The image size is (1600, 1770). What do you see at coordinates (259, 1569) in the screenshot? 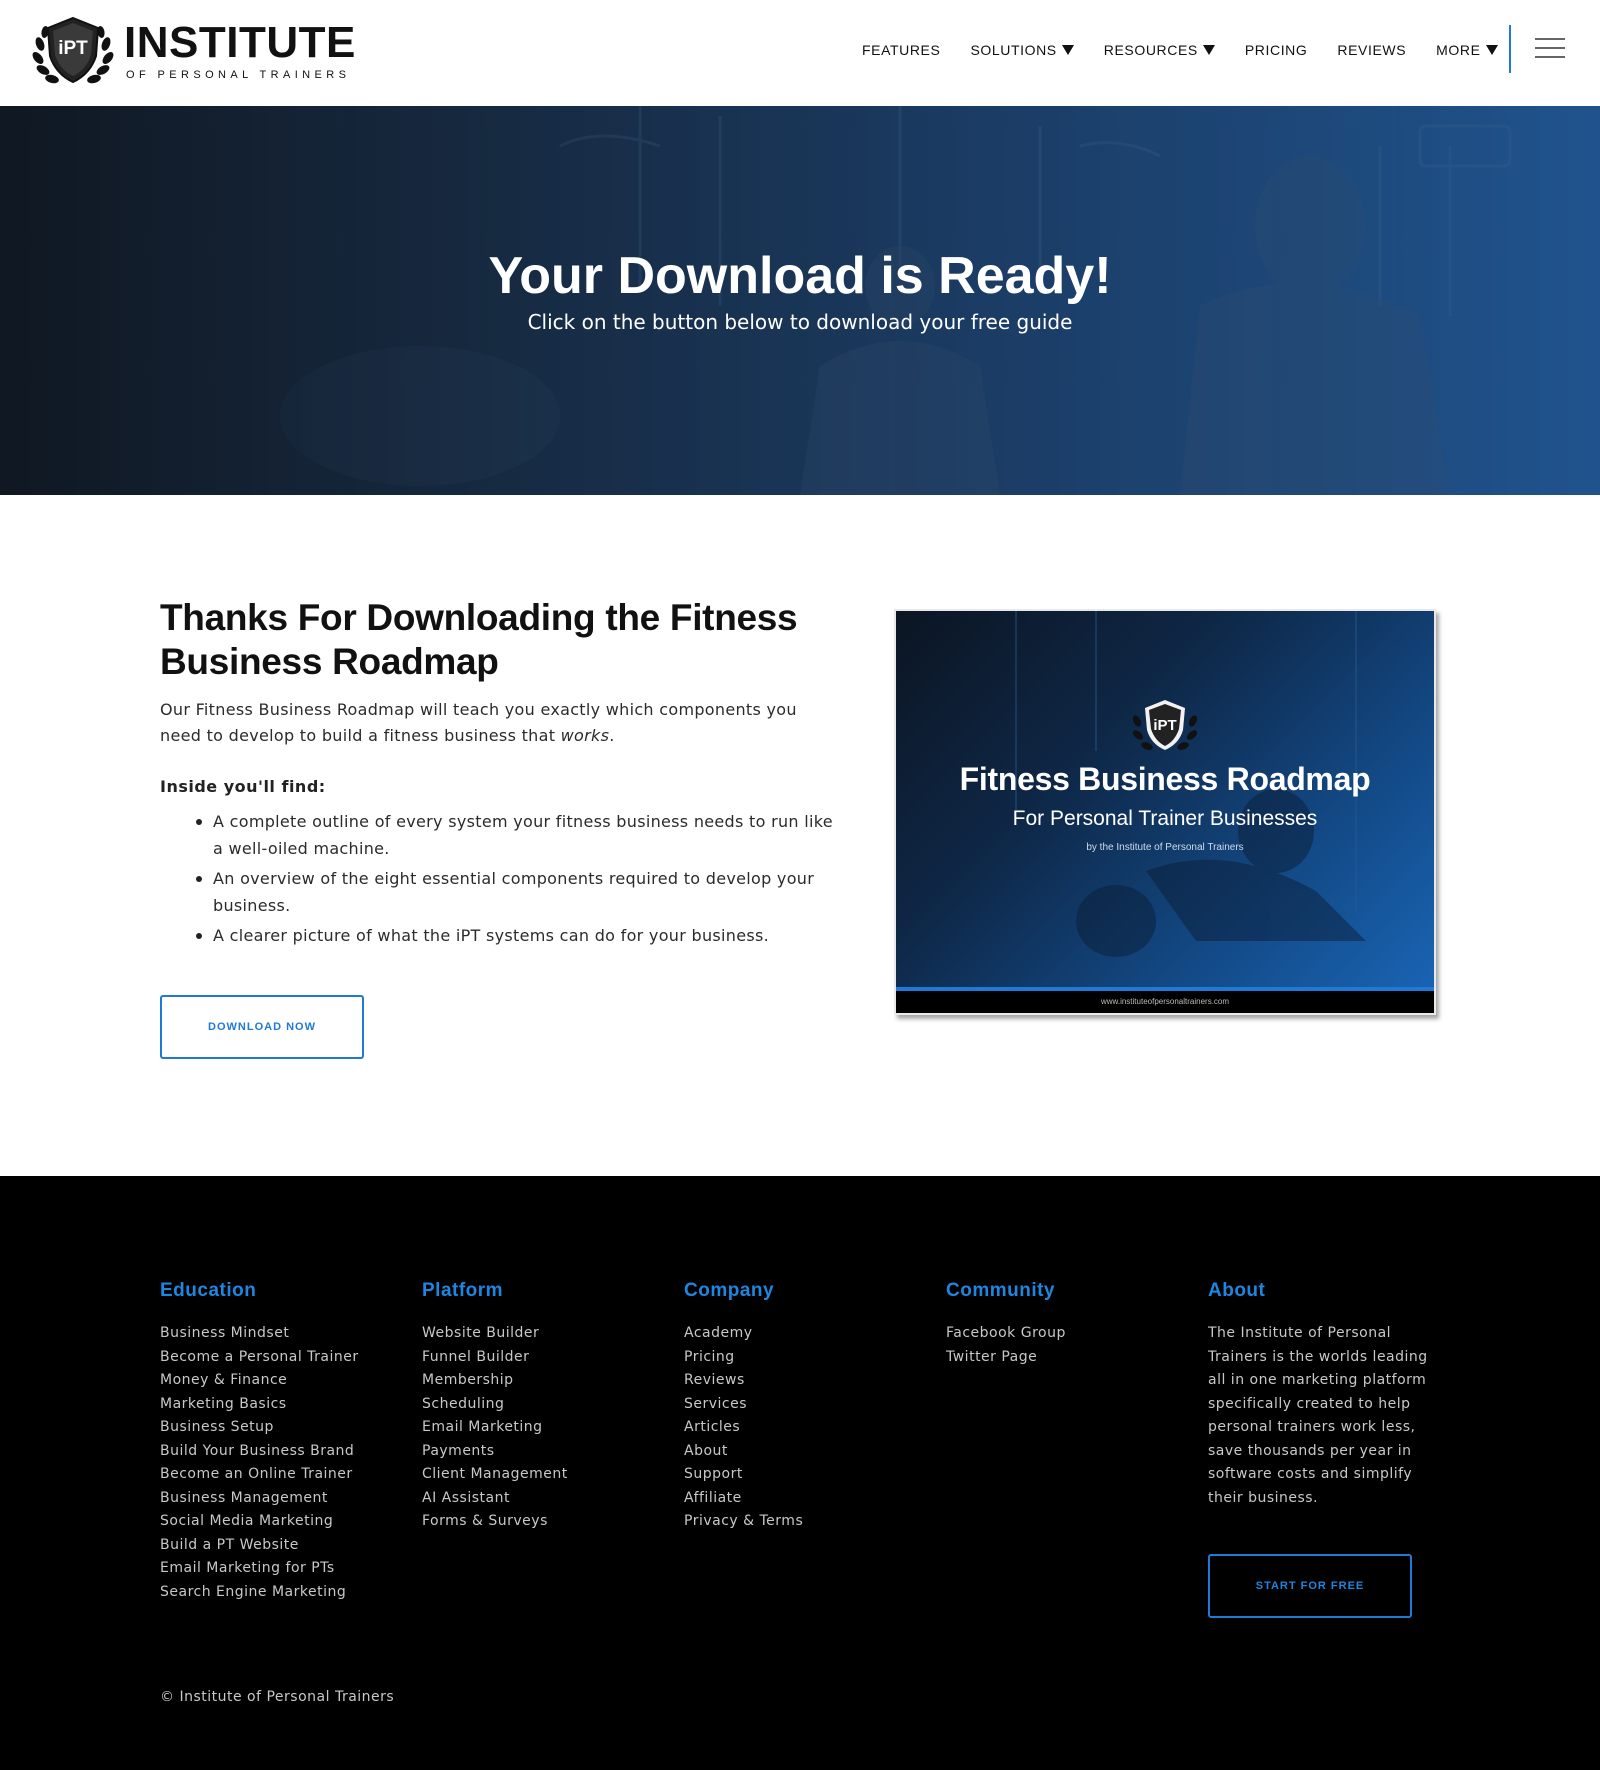
I see `footer-link: Email Marketing for PTs` at bounding box center [259, 1569].